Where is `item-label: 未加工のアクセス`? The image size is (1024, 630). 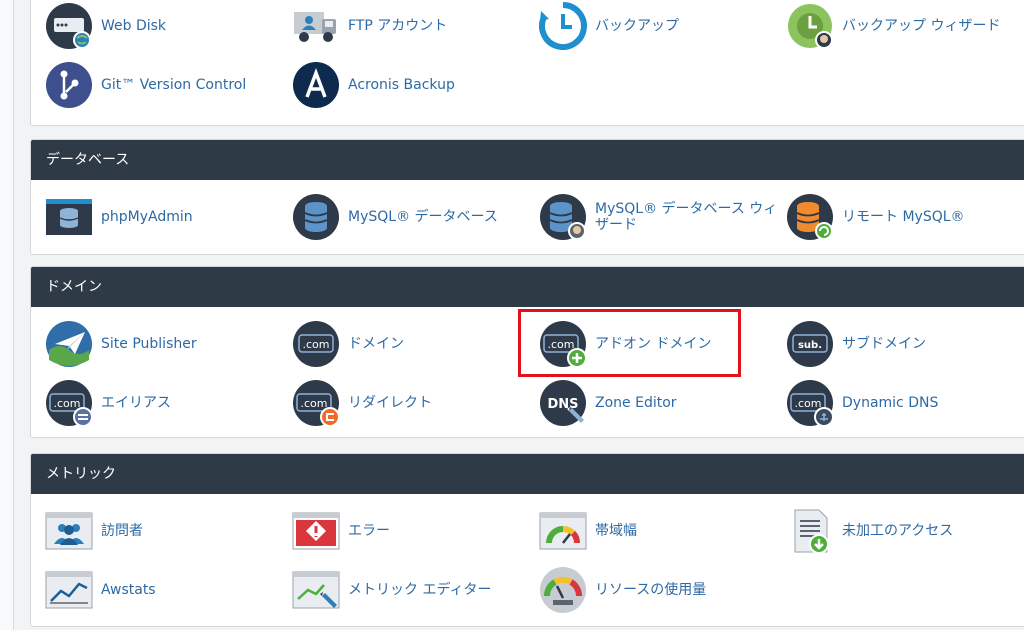
item-label: 未加工のアクセス is located at coordinates (898, 531).